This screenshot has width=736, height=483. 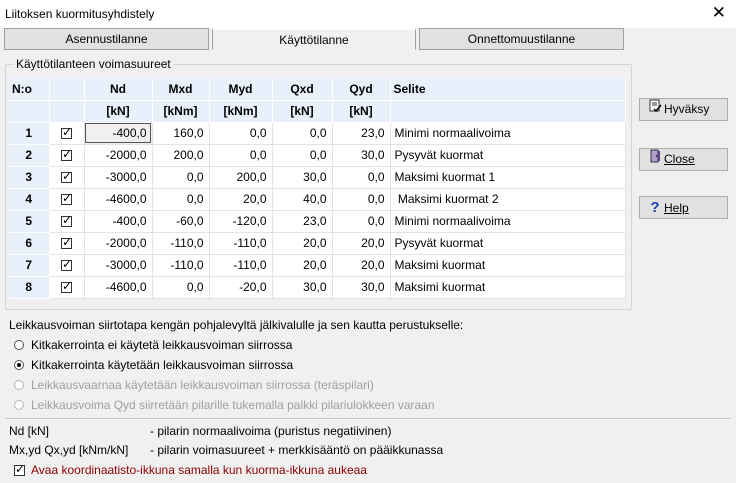 I want to click on unit-qxd: [kN], so click(x=302, y=111).